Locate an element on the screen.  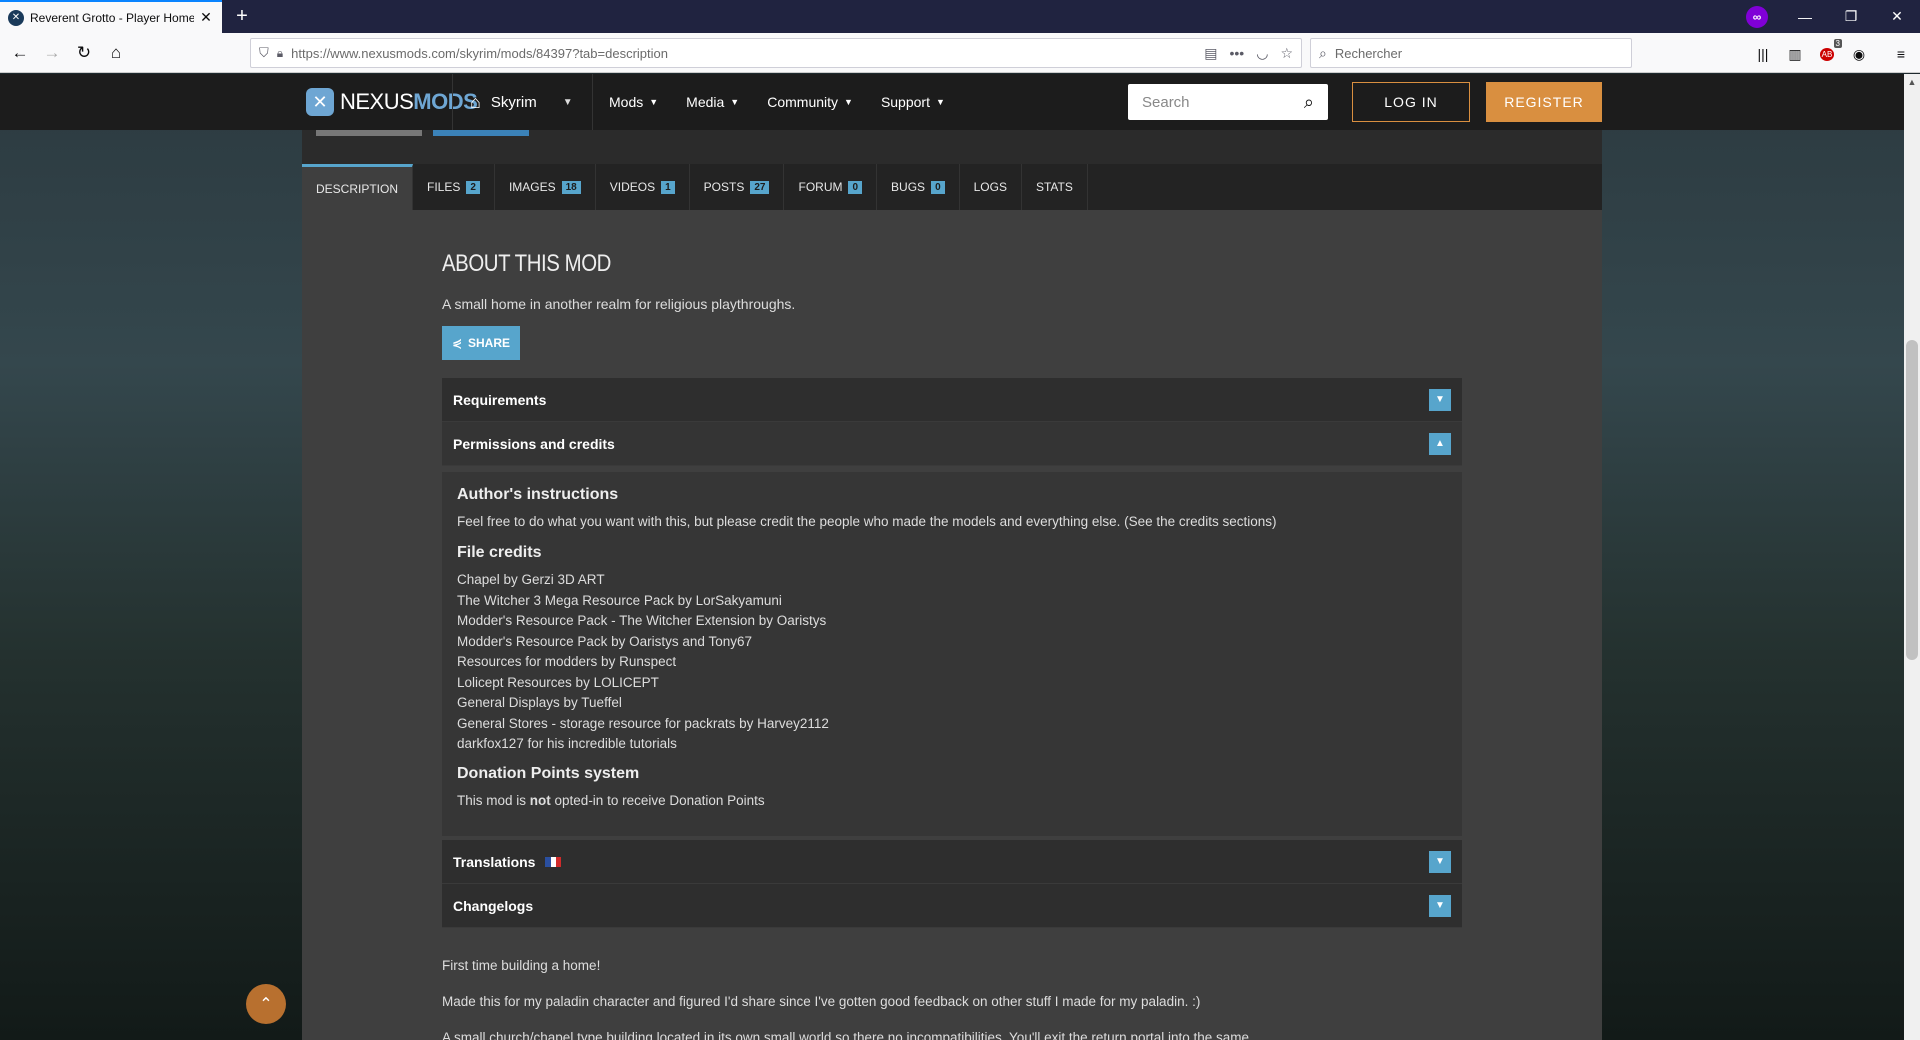
search-icon: ⌕ is located at coordinates (1309, 102).